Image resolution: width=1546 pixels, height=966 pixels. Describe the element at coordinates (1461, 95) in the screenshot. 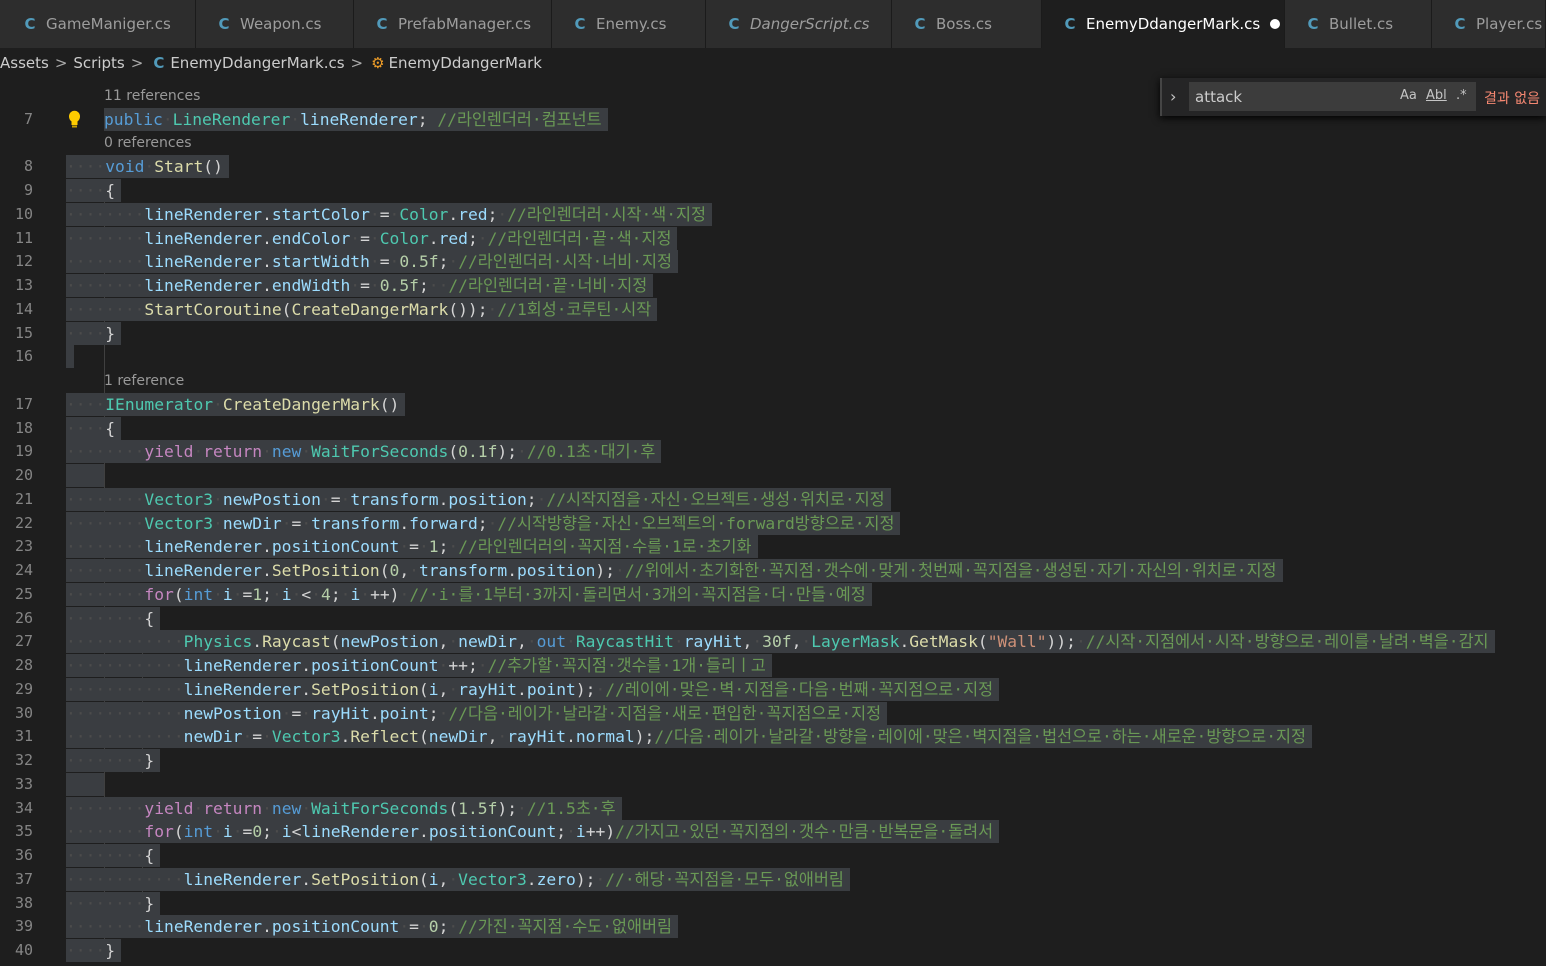

I see `regex-toggle: .*` at that location.